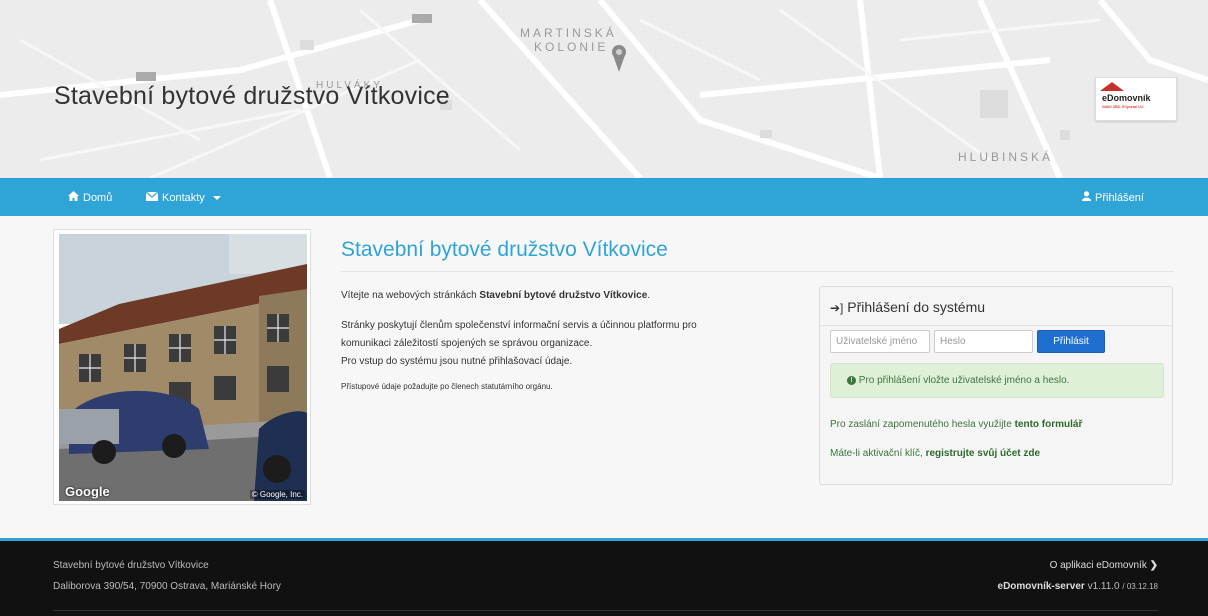 The width and height of the screenshot is (1208, 616). What do you see at coordinates (504, 249) in the screenshot?
I see `page-title: Stavební bytové družstvo Vítkovice` at bounding box center [504, 249].